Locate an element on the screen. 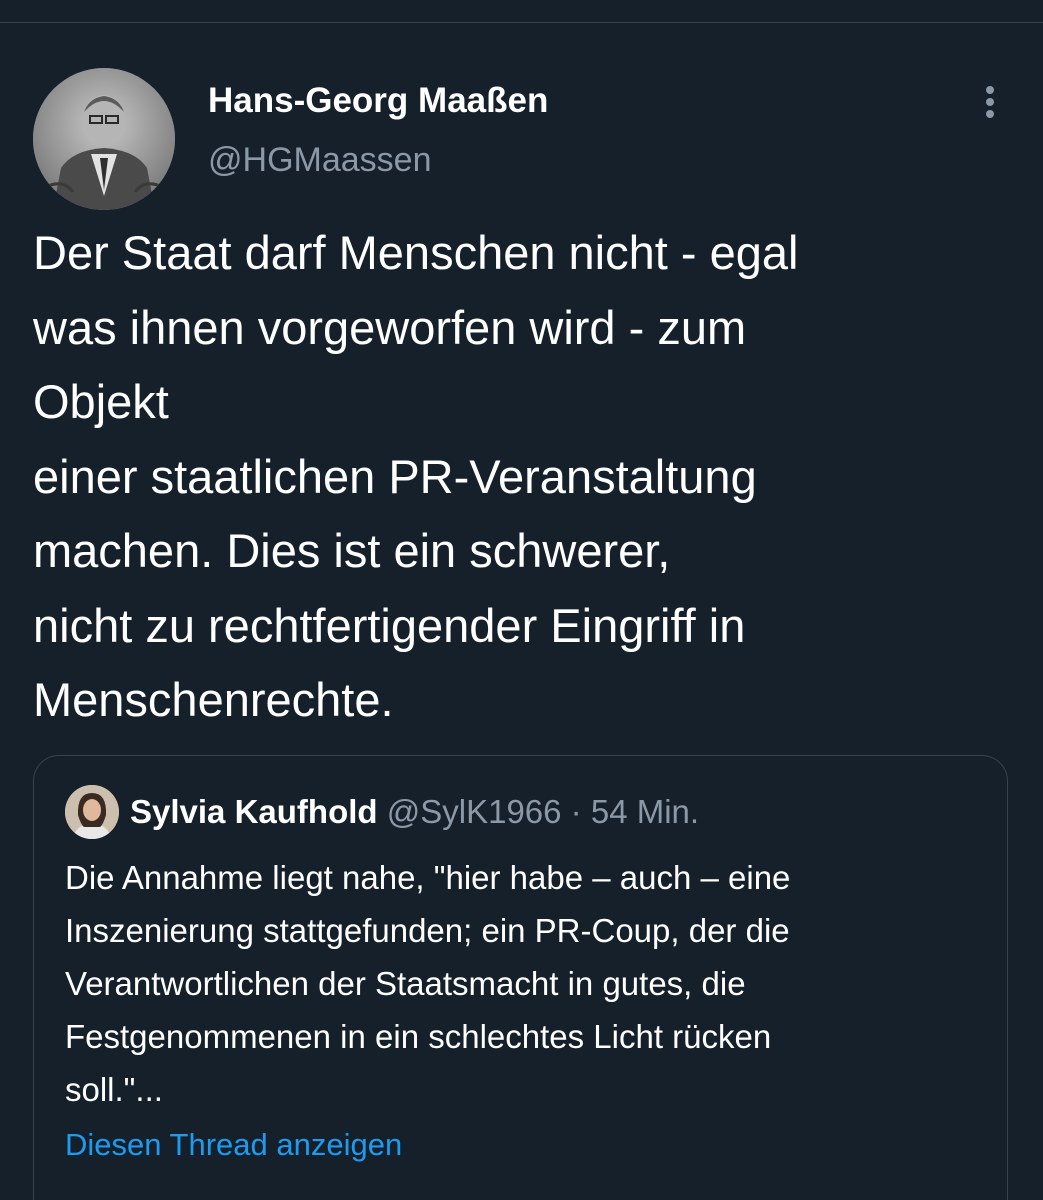  author-name: Hans-Georg Maaßen is located at coordinates (378, 101).